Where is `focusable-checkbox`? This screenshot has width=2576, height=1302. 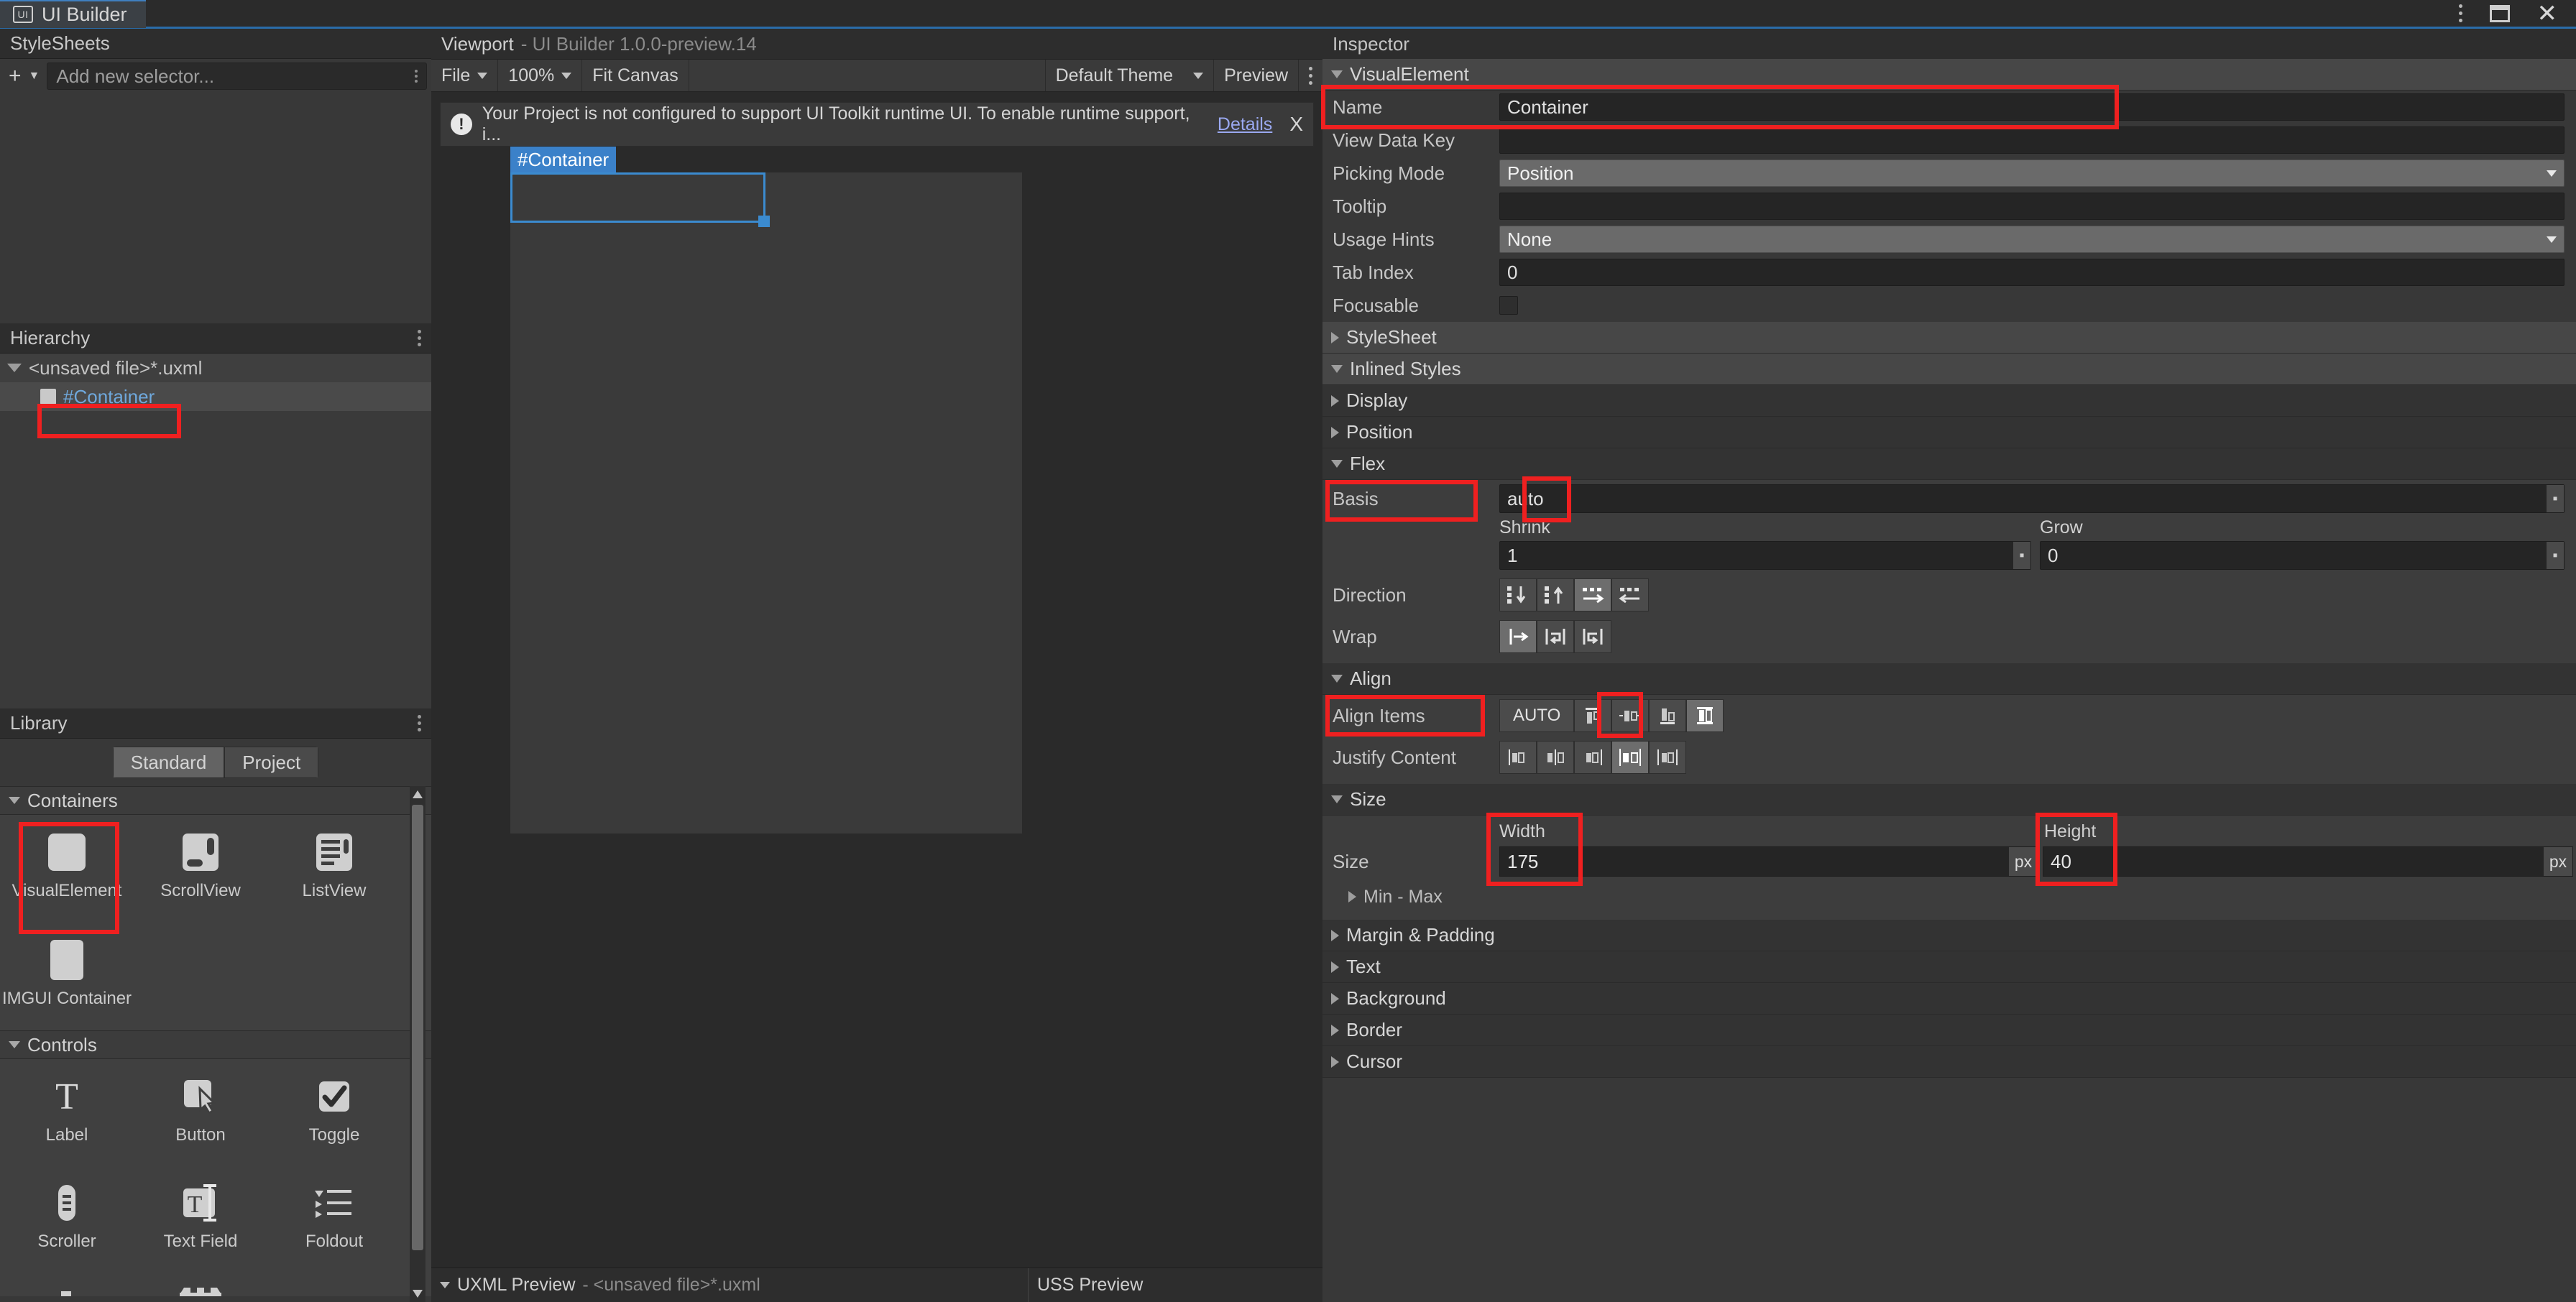 focusable-checkbox is located at coordinates (1508, 305).